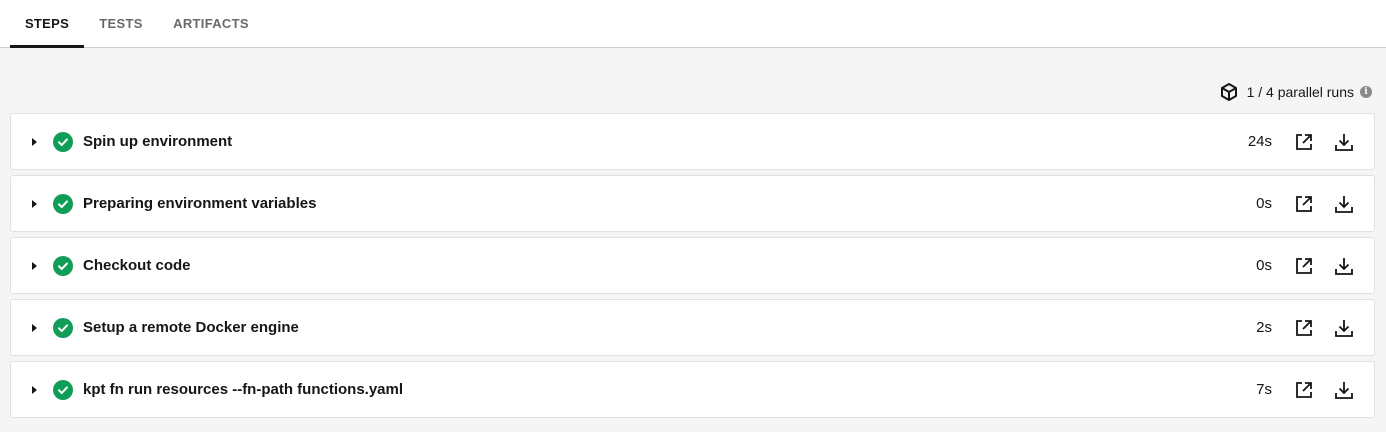 The width and height of the screenshot is (1386, 432). What do you see at coordinates (1264, 327) in the screenshot?
I see `step-duration: 2s` at bounding box center [1264, 327].